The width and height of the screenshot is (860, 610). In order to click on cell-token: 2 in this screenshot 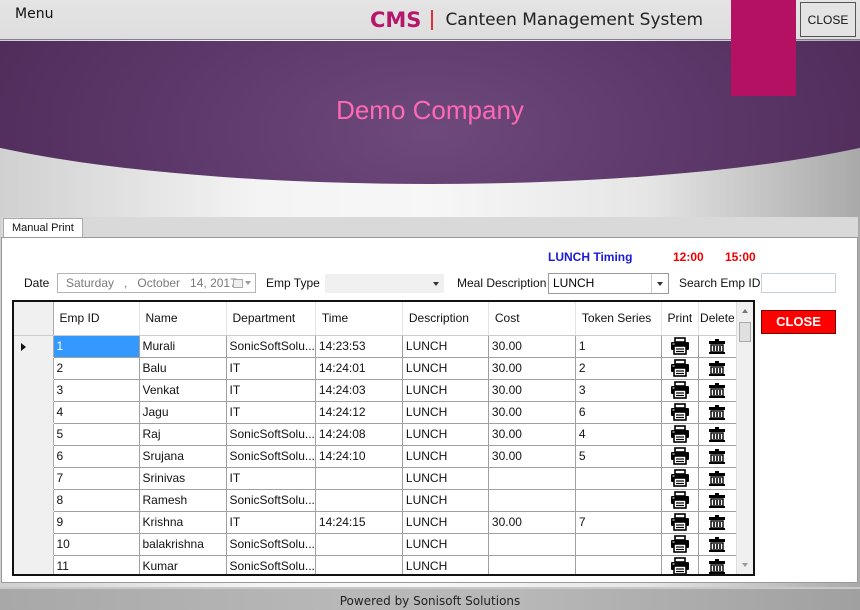, I will do `click(618, 368)`.